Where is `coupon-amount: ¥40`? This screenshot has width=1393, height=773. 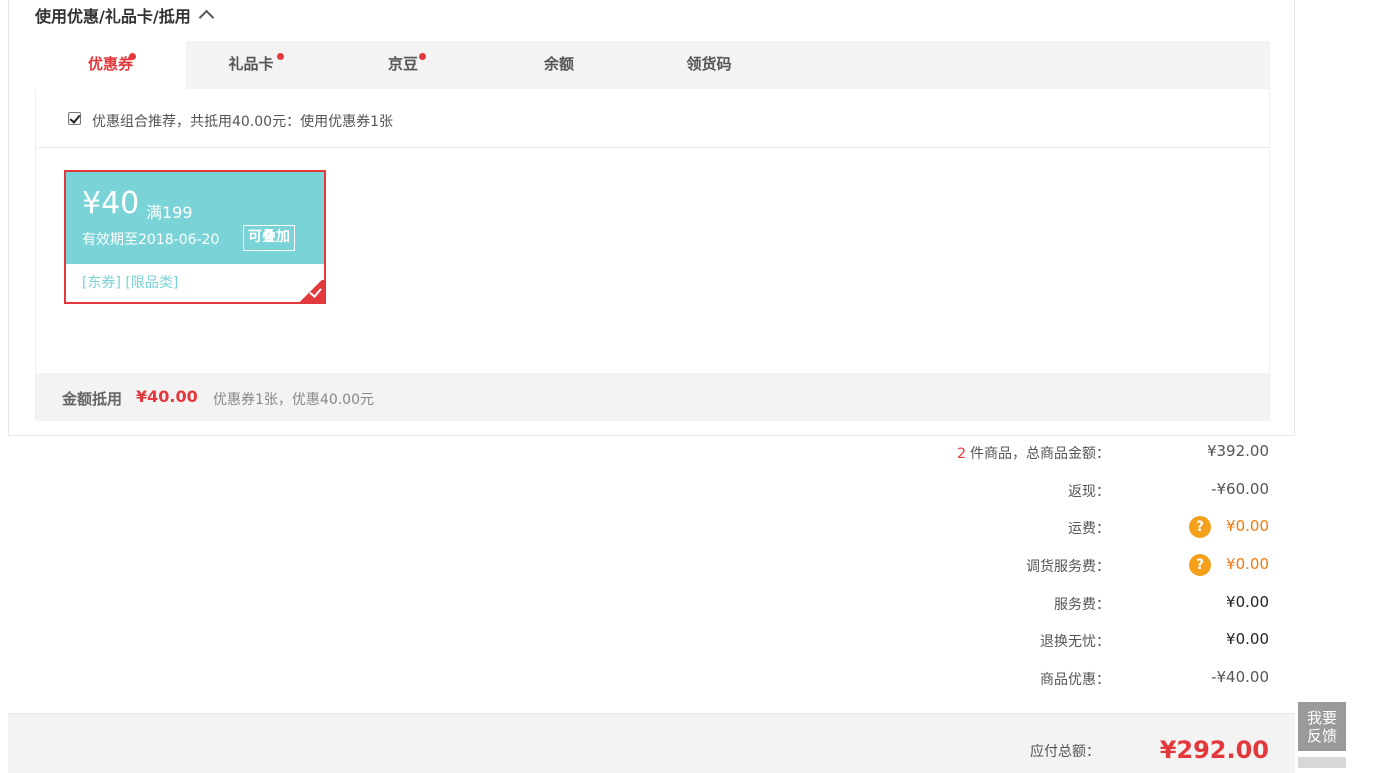 coupon-amount: ¥40 is located at coordinates (111, 203).